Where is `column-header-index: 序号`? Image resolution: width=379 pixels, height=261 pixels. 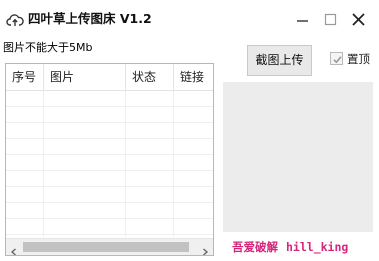 column-header-index: 序号 is located at coordinates (25, 77).